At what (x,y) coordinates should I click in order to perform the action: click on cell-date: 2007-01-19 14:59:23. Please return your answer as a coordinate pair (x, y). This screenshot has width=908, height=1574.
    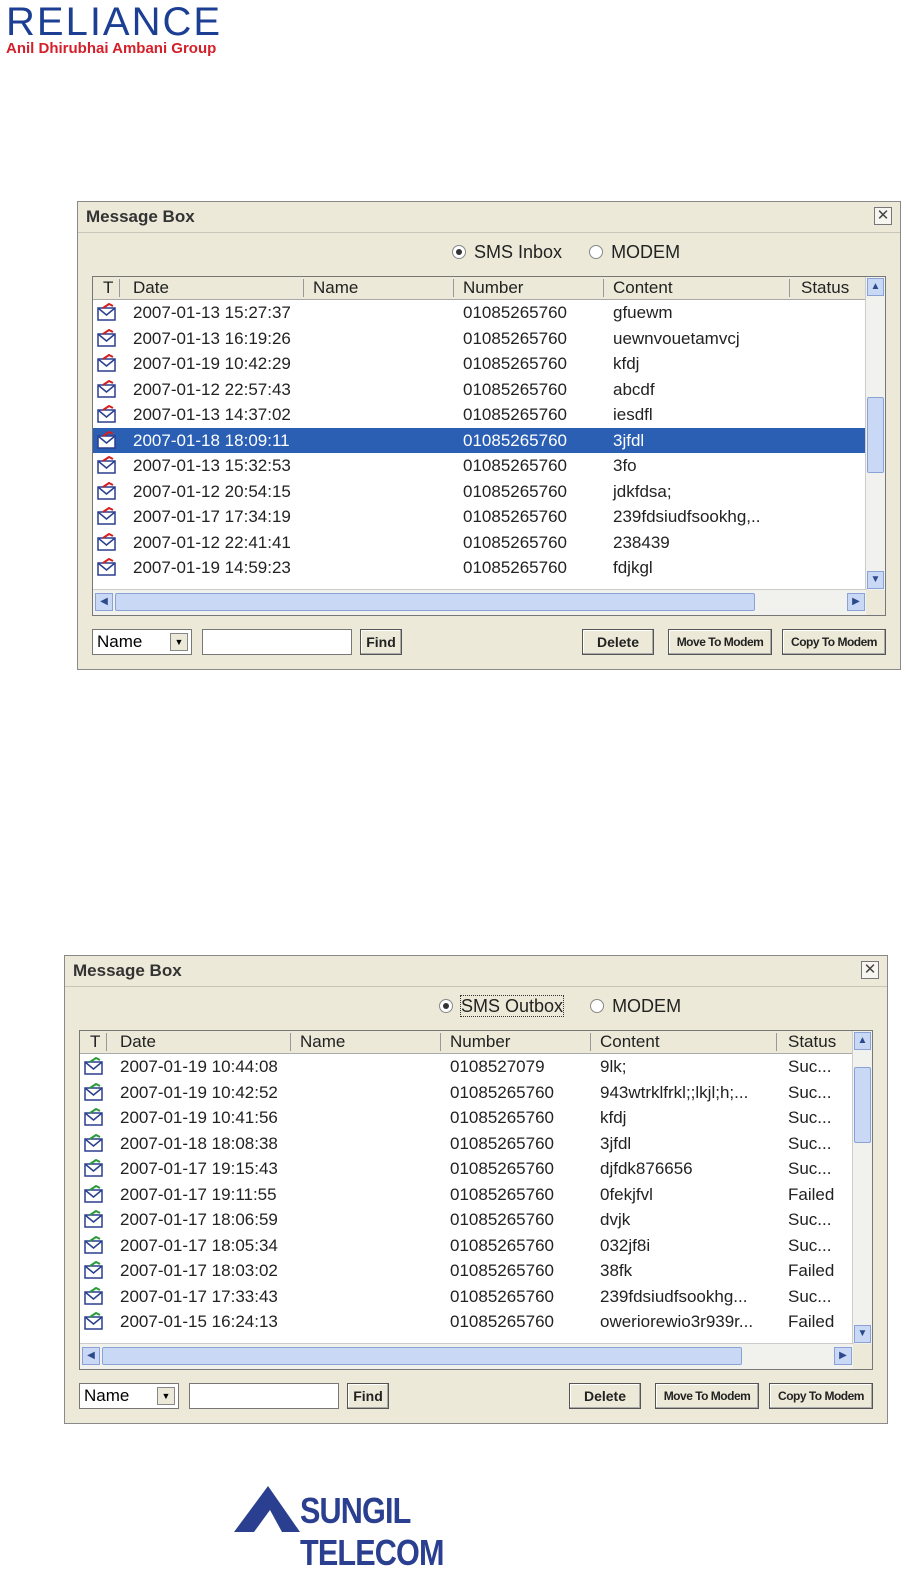
    Looking at the image, I should click on (212, 567).